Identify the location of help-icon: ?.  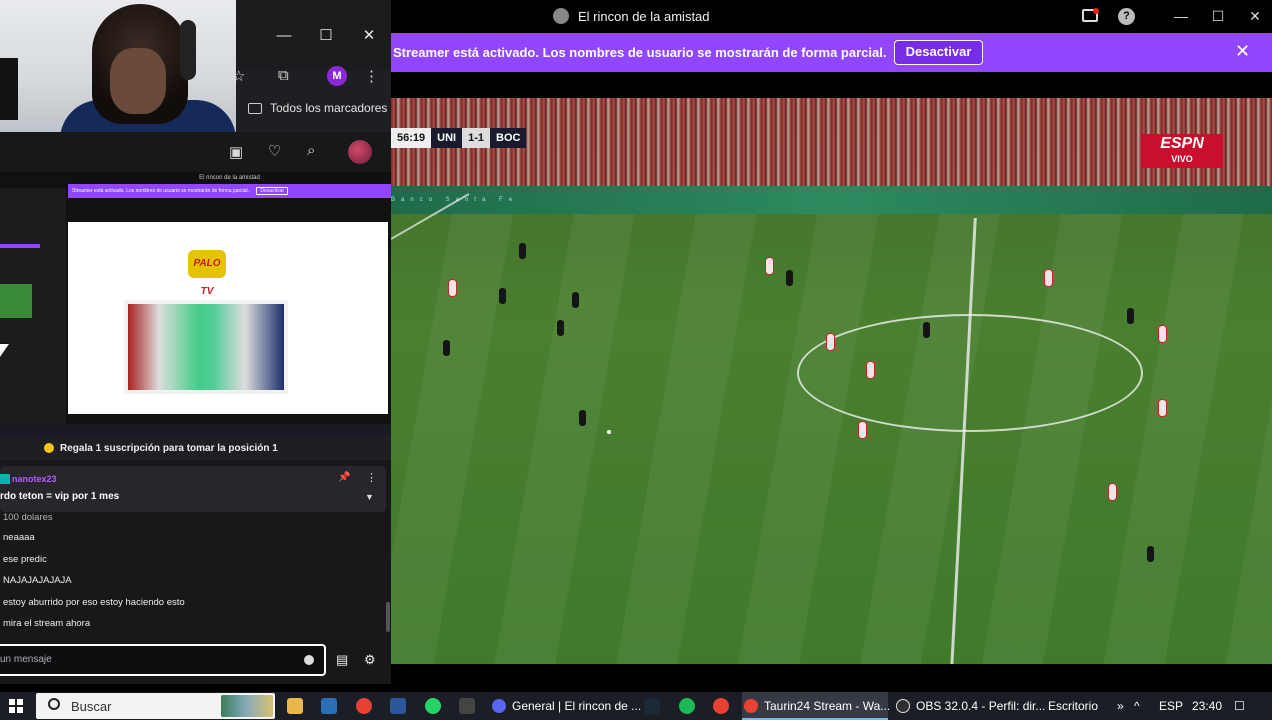
(1126, 16).